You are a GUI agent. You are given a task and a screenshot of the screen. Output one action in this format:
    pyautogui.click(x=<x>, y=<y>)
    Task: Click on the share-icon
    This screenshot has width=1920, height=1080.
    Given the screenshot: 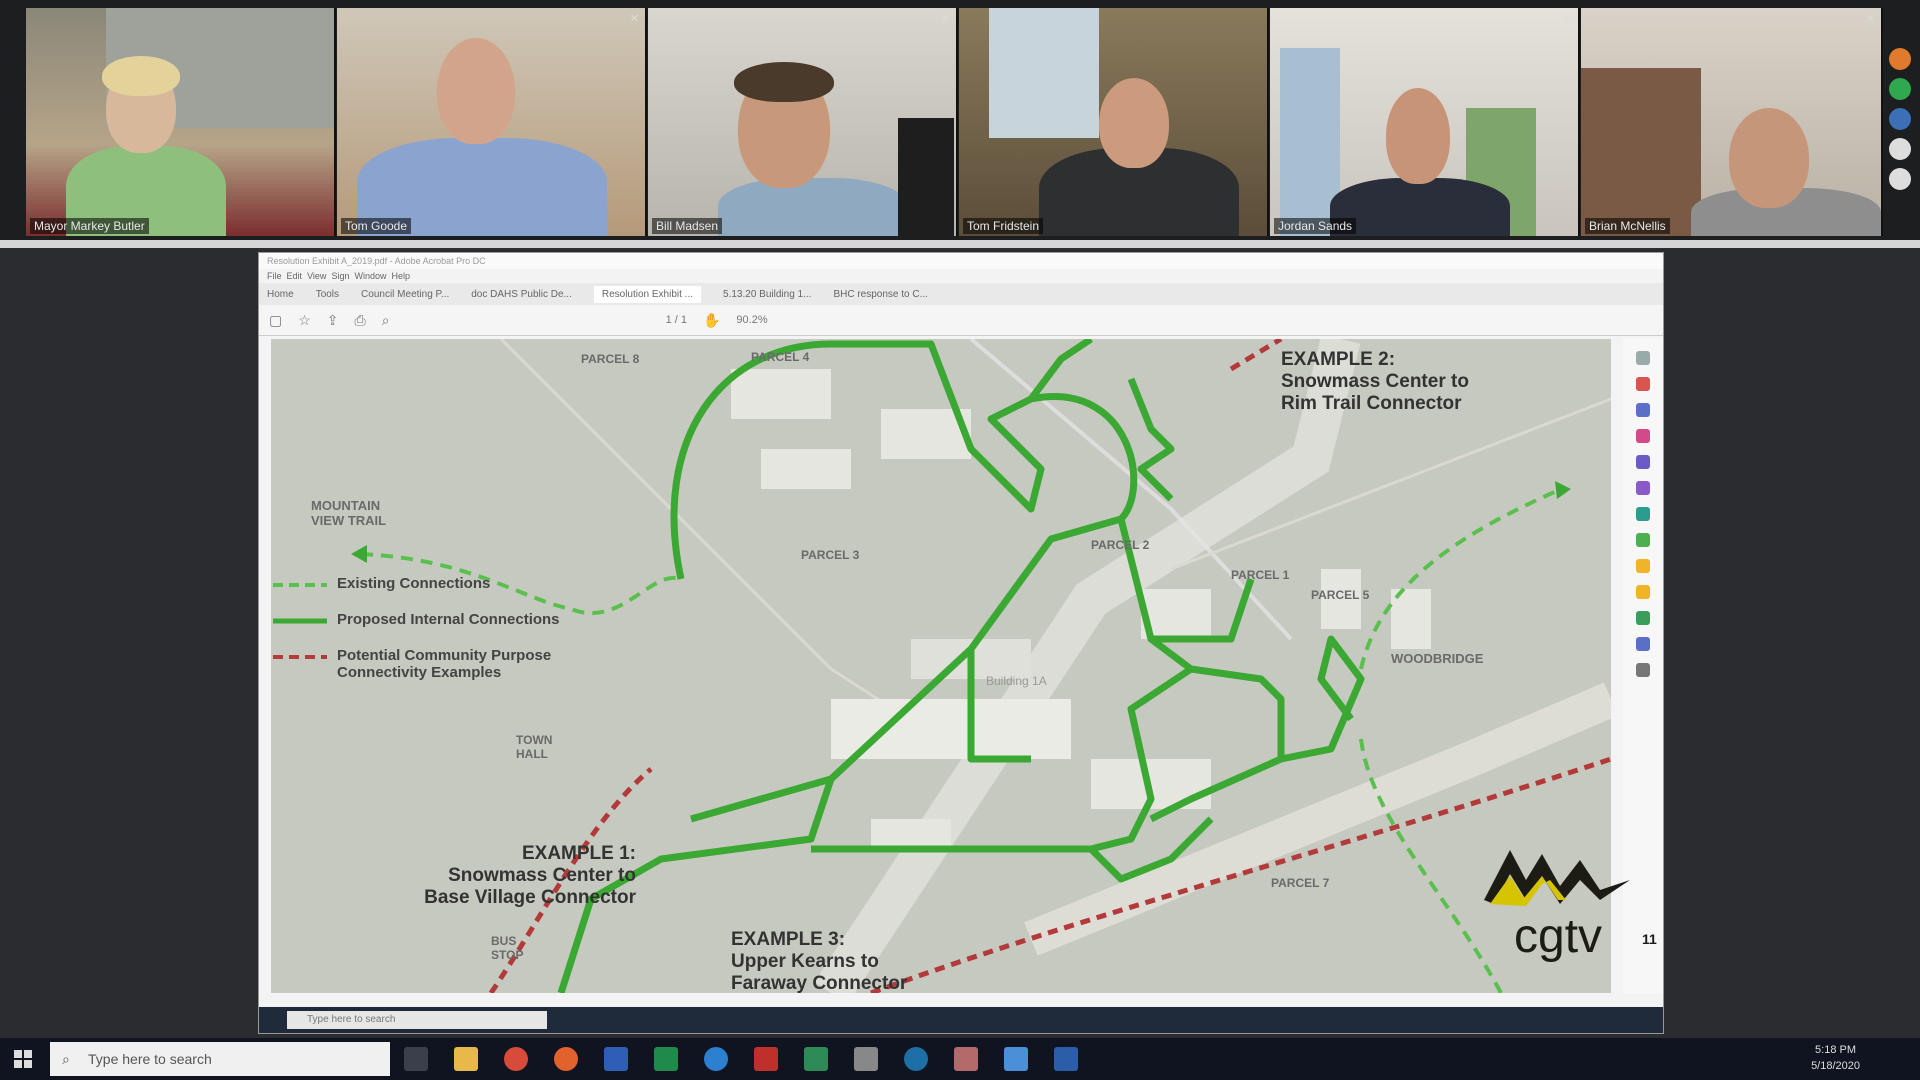 What is the action you would take?
    pyautogui.click(x=1900, y=59)
    